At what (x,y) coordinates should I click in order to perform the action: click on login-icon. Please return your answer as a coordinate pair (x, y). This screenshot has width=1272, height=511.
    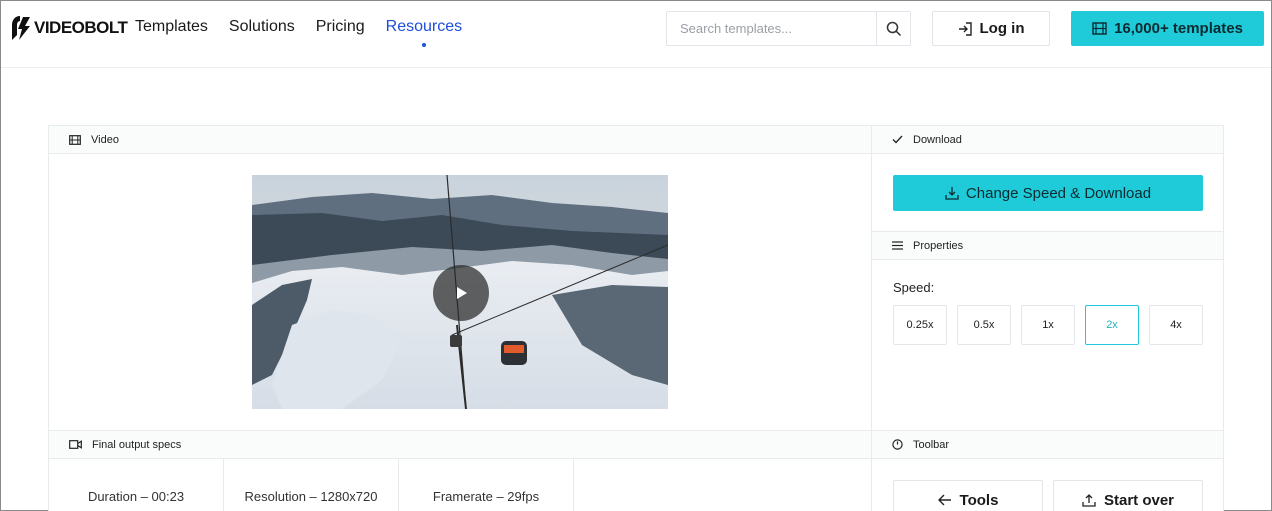
    Looking at the image, I should click on (965, 28).